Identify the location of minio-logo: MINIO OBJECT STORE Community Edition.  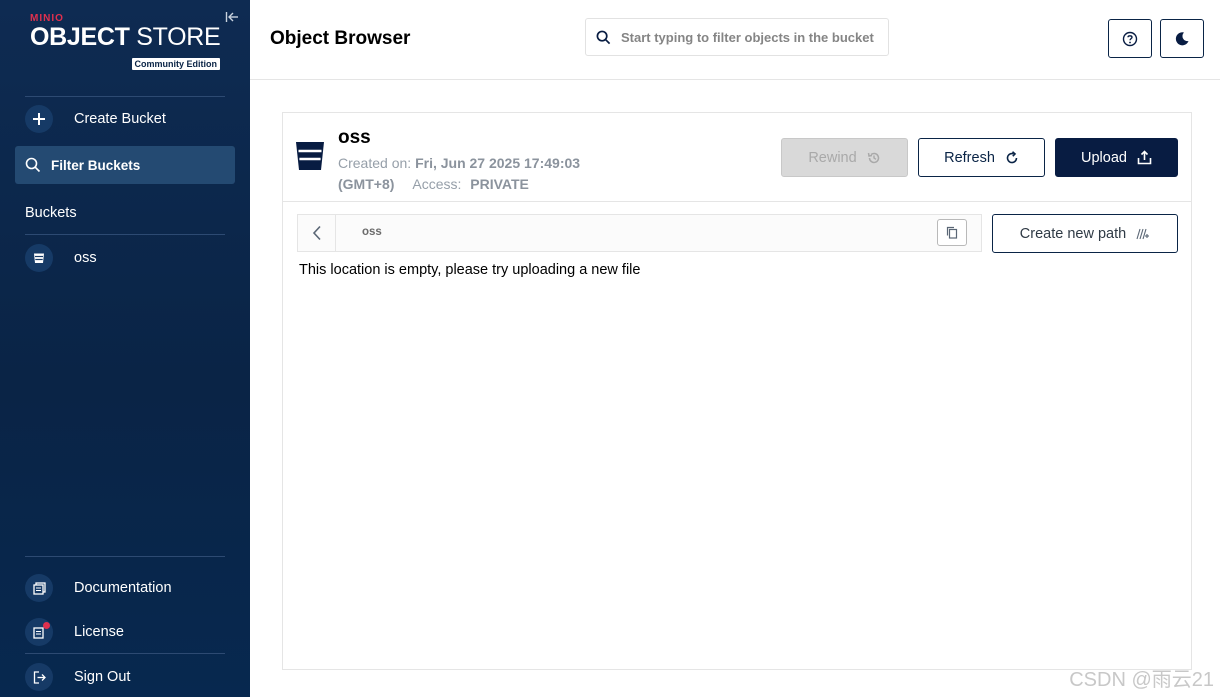
(127, 42).